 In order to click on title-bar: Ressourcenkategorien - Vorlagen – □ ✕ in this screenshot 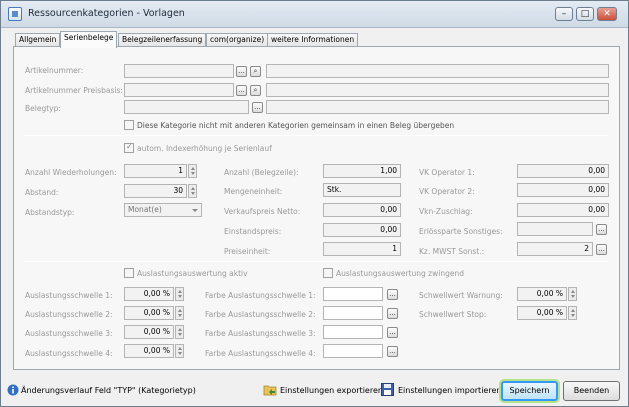, I will do `click(314, 14)`.